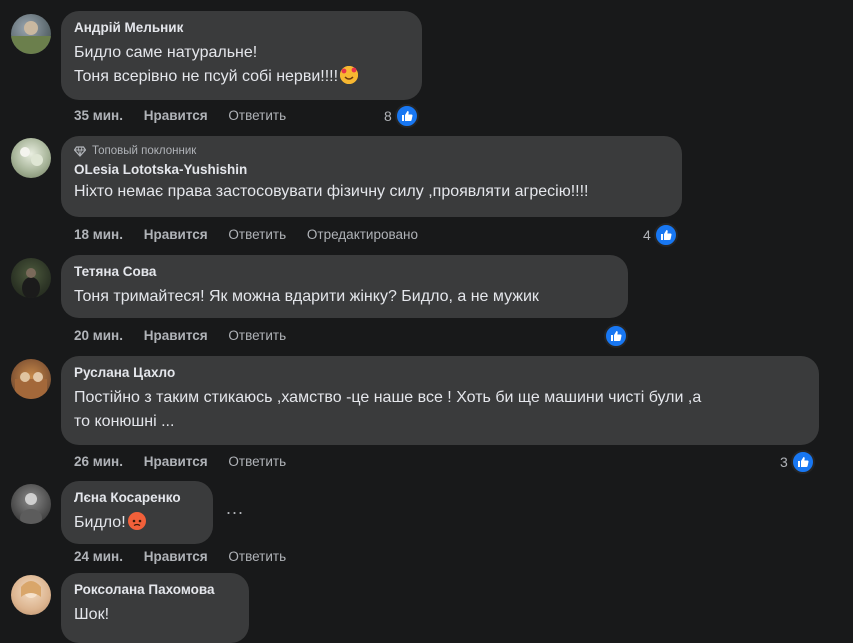  Describe the element at coordinates (92, 614) in the screenshot. I see `comment-text-line: Шок!` at that location.